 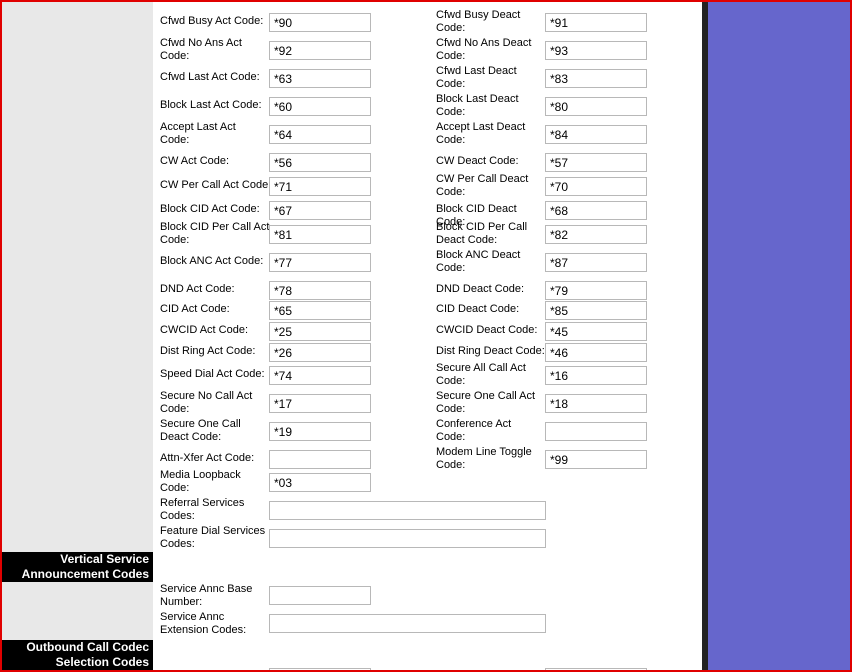 I want to click on label-line1: CW Per Call Deact, so click(x=482, y=179).